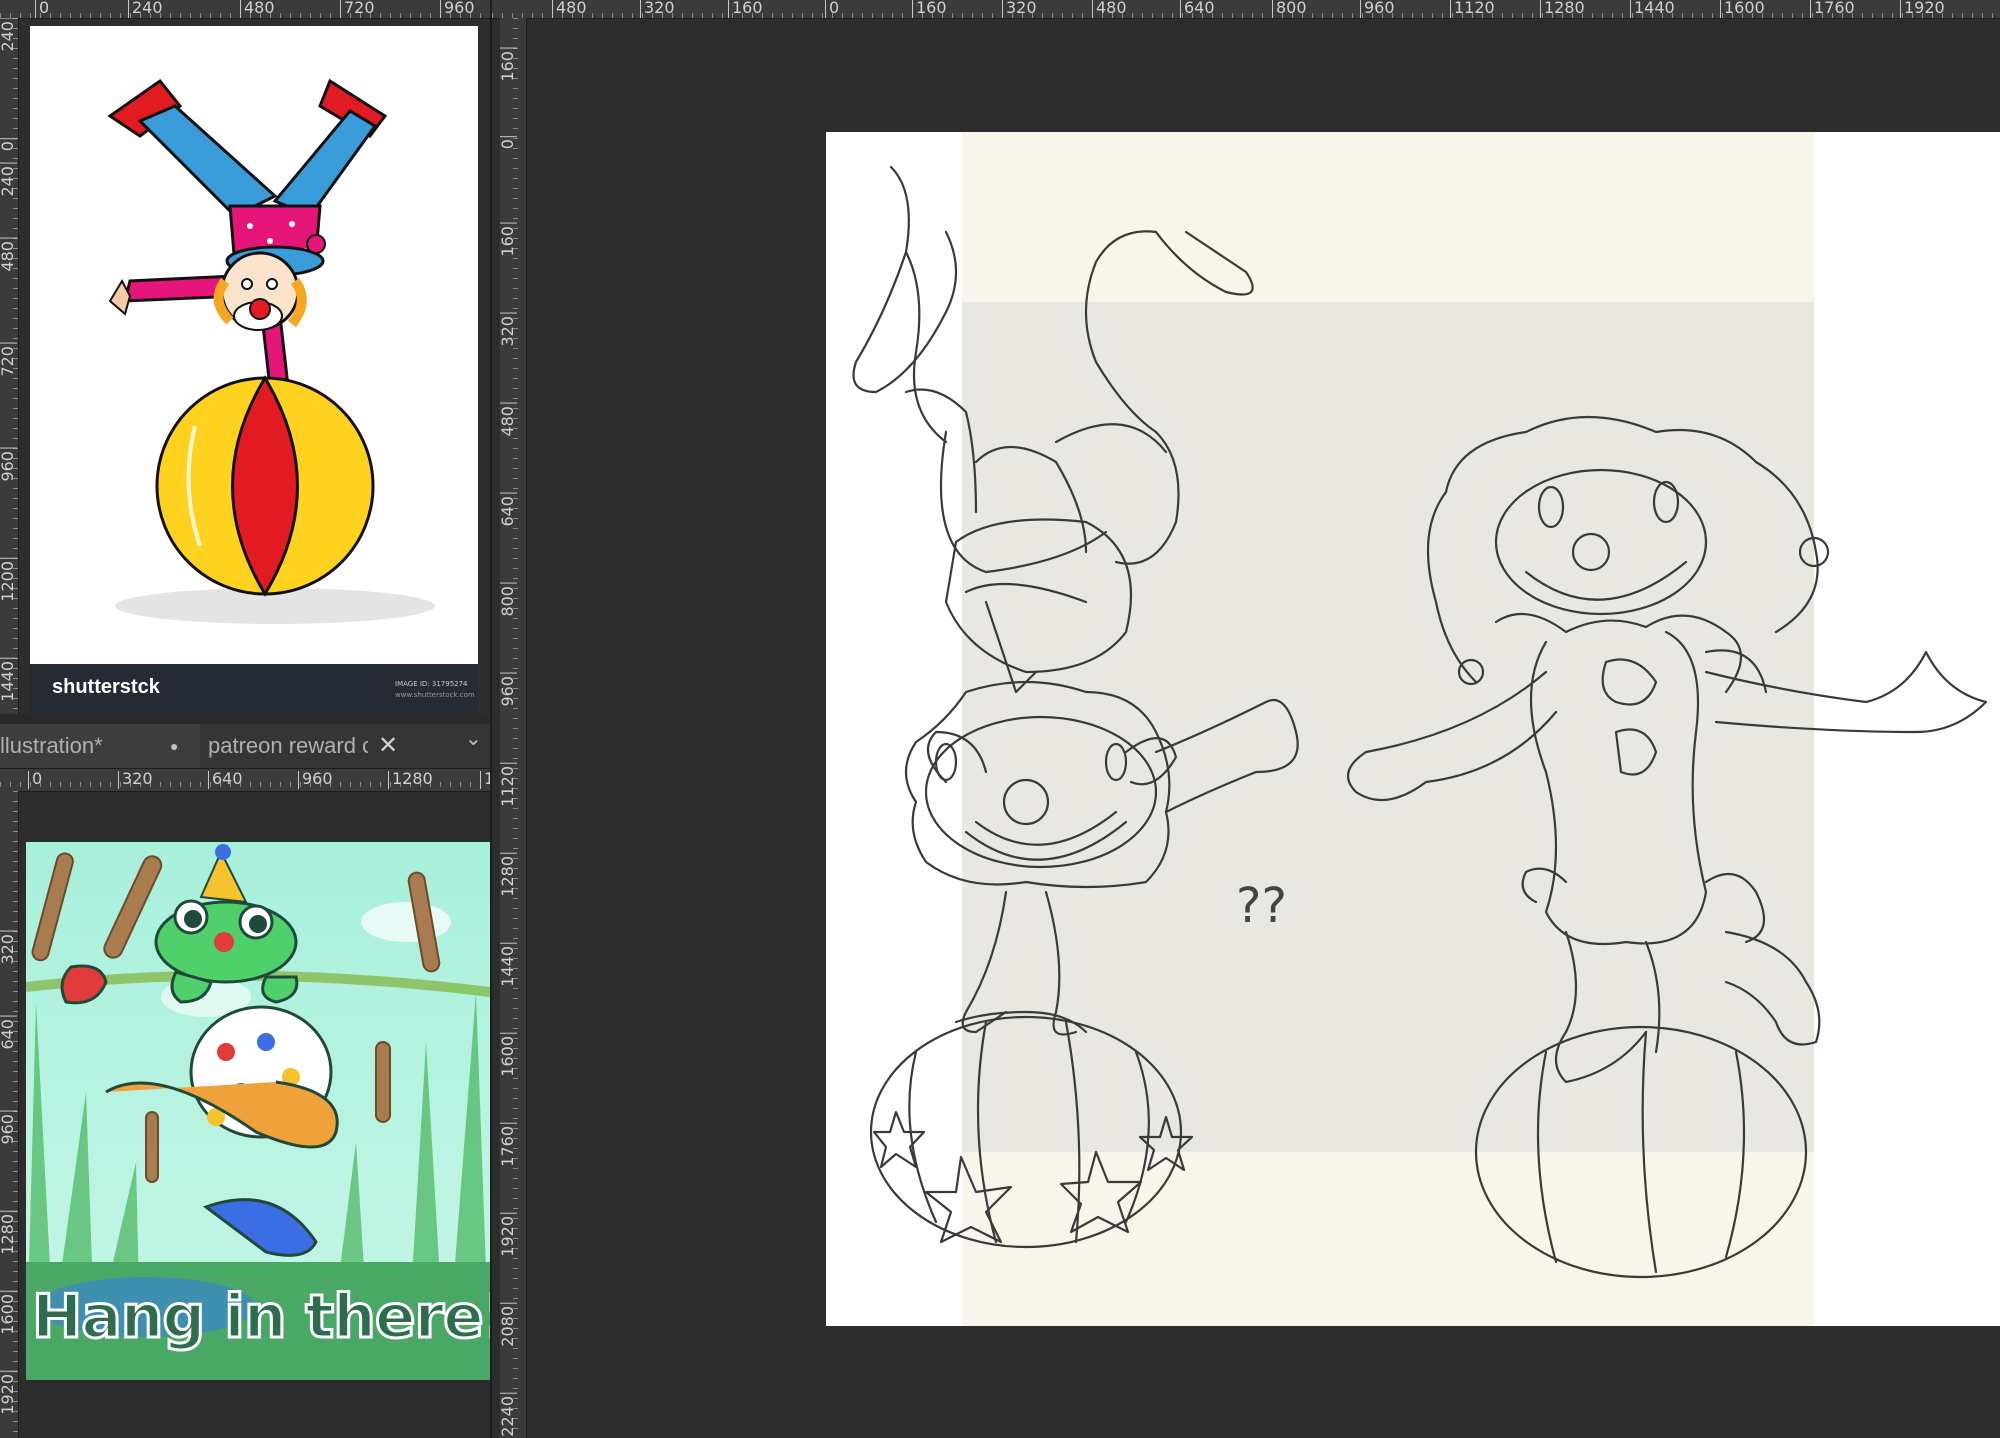  I want to click on ruler-tick-label: 2240, so click(508, 1415).